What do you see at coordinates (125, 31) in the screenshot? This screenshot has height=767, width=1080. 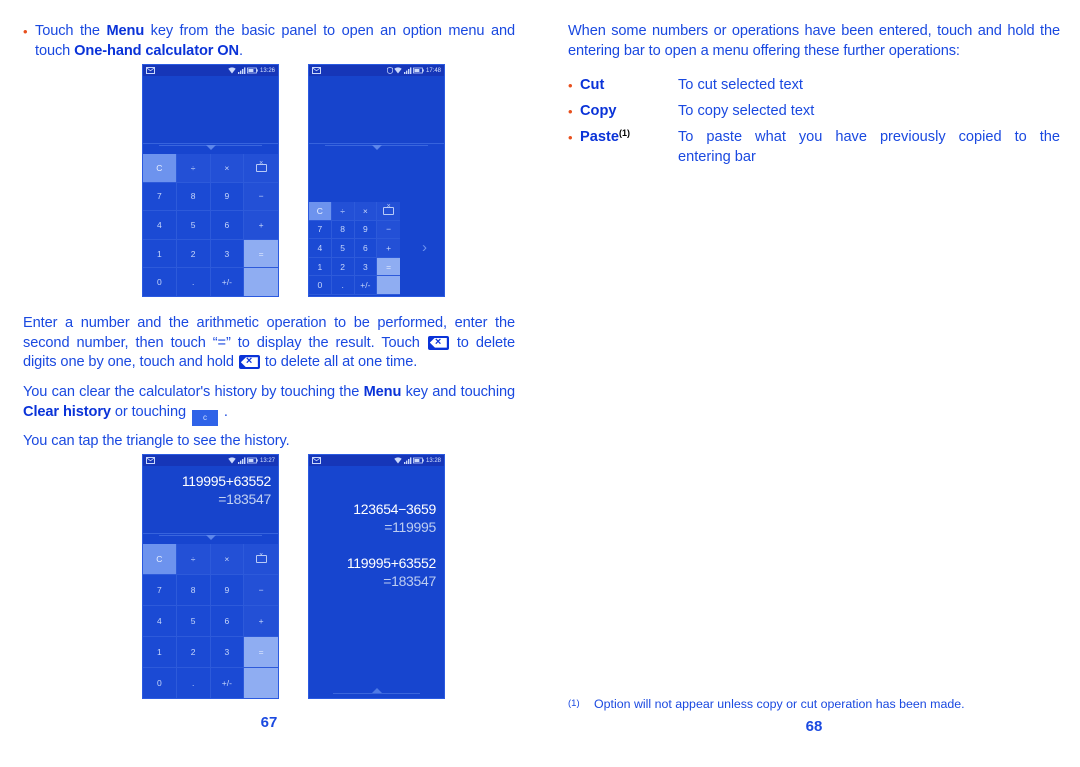 I see `intro-seg-menu: Menu` at bounding box center [125, 31].